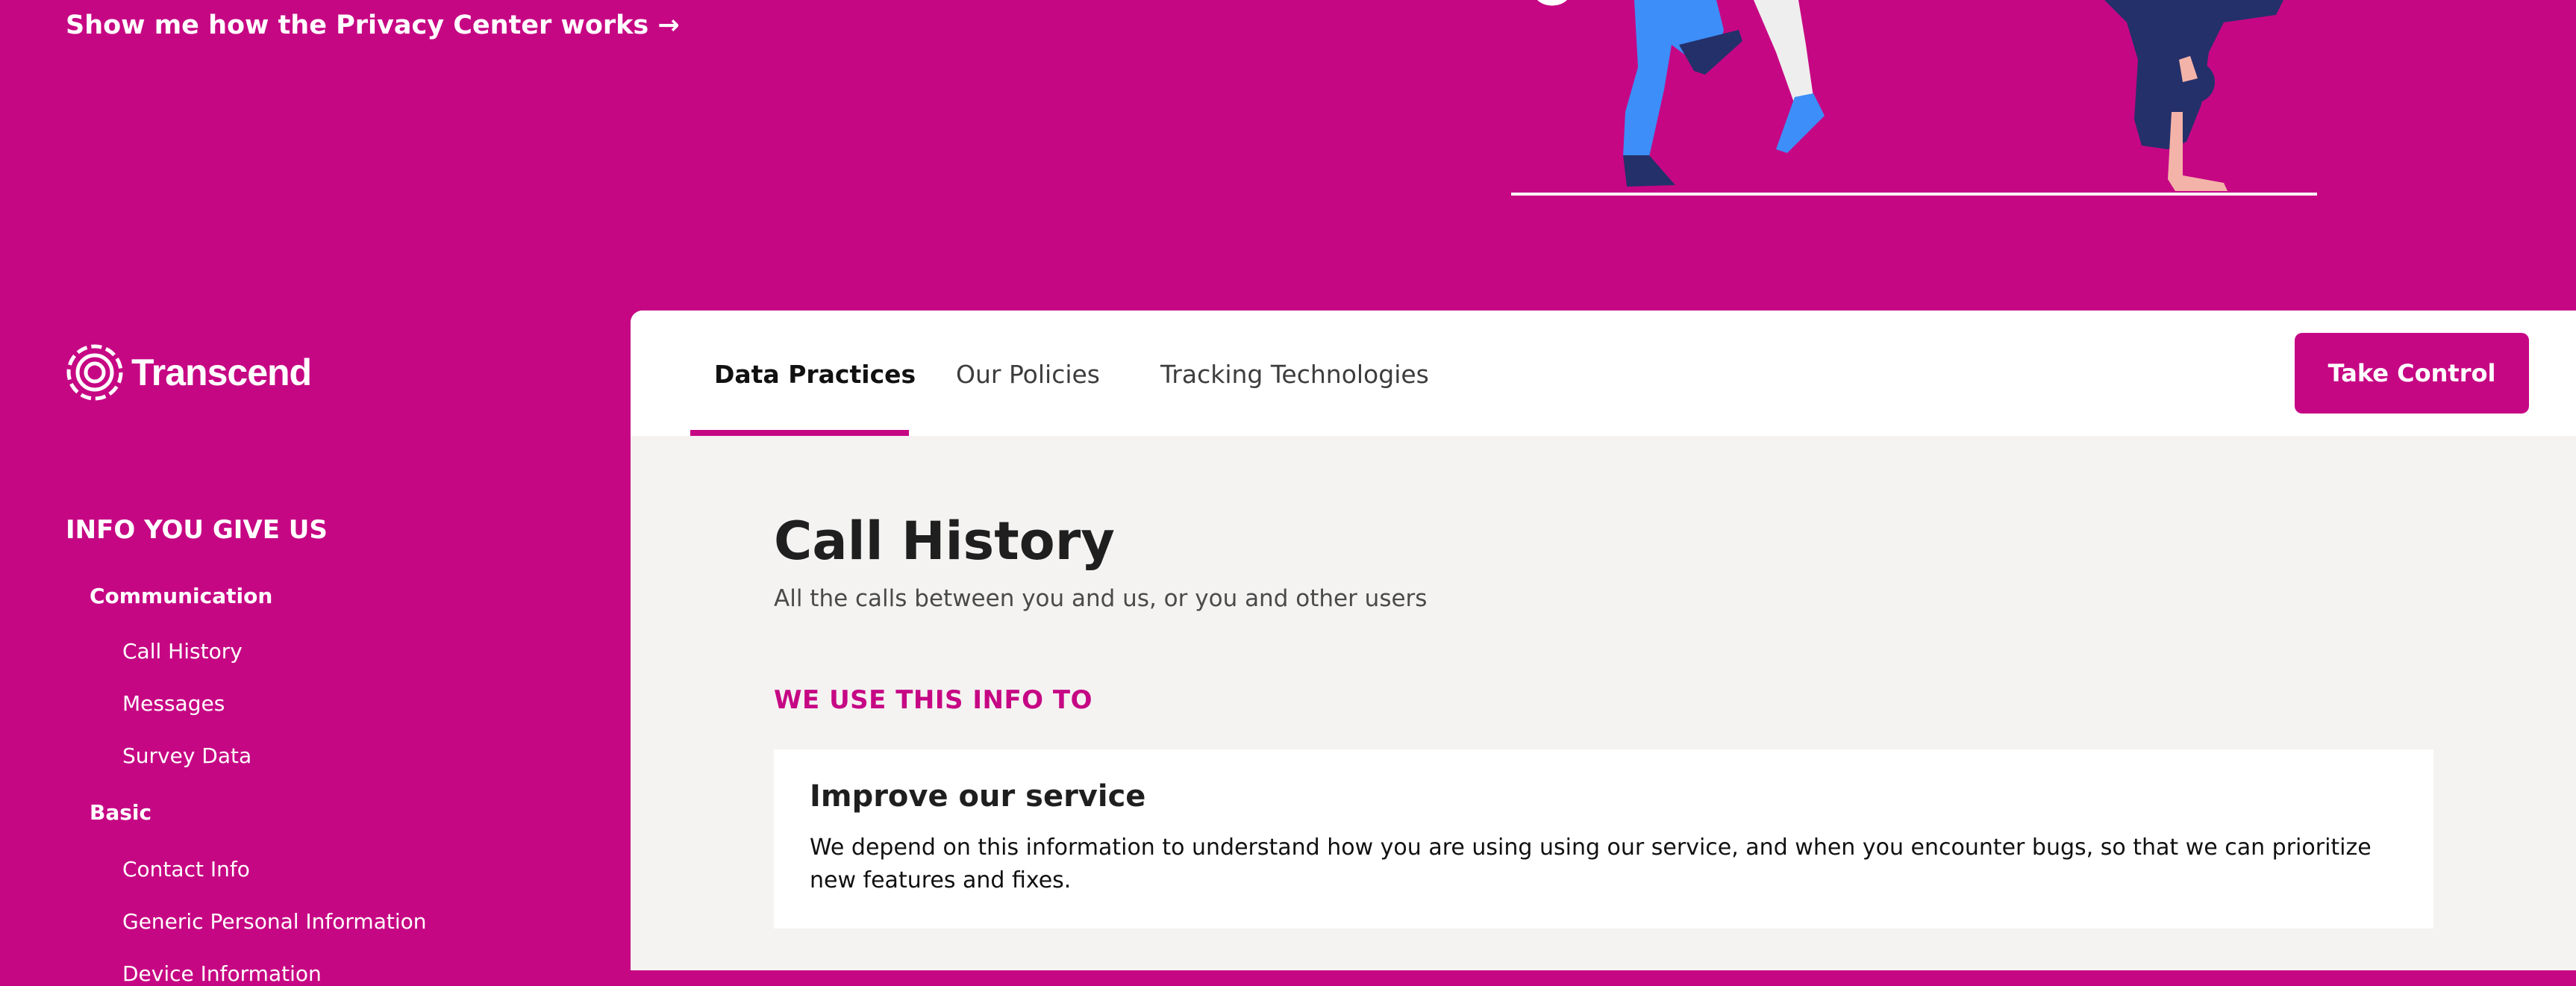  What do you see at coordinates (94, 372) in the screenshot?
I see `transcend-logo-icon` at bounding box center [94, 372].